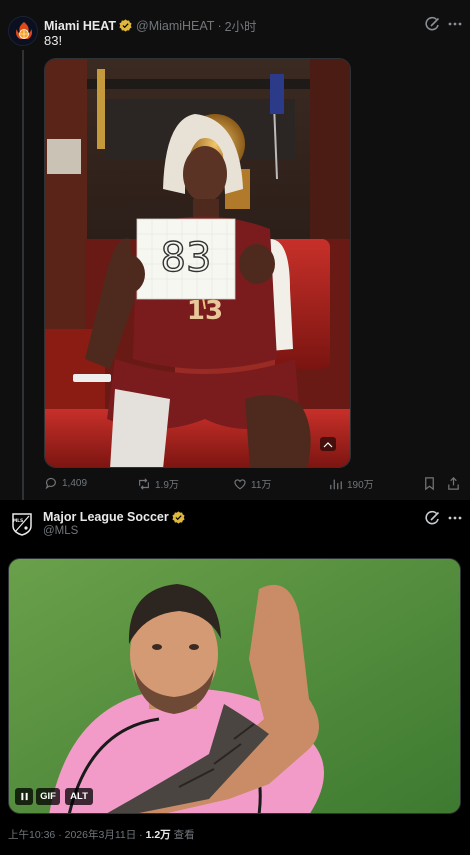 This screenshot has height=855, width=470. Describe the element at coordinates (31, 835) in the screenshot. I see `post-time: 上午10:36` at that location.